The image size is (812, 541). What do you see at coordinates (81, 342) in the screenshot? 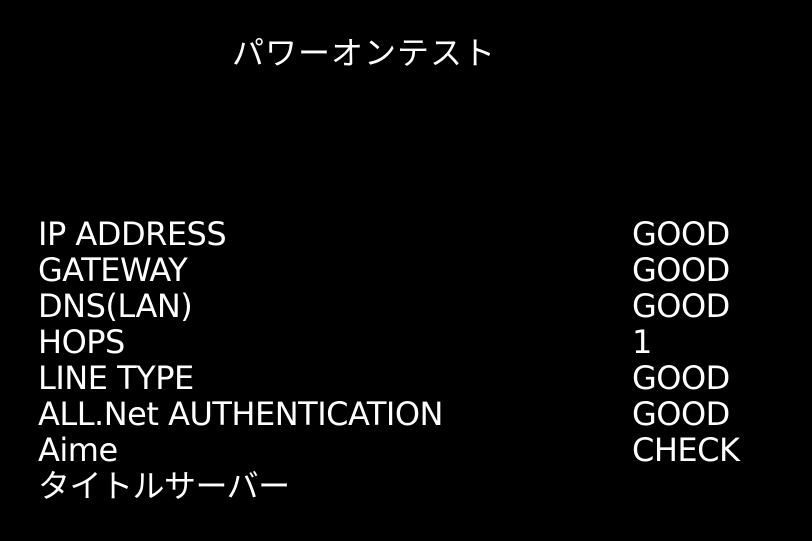
I see `test-label: HOPS` at bounding box center [81, 342].